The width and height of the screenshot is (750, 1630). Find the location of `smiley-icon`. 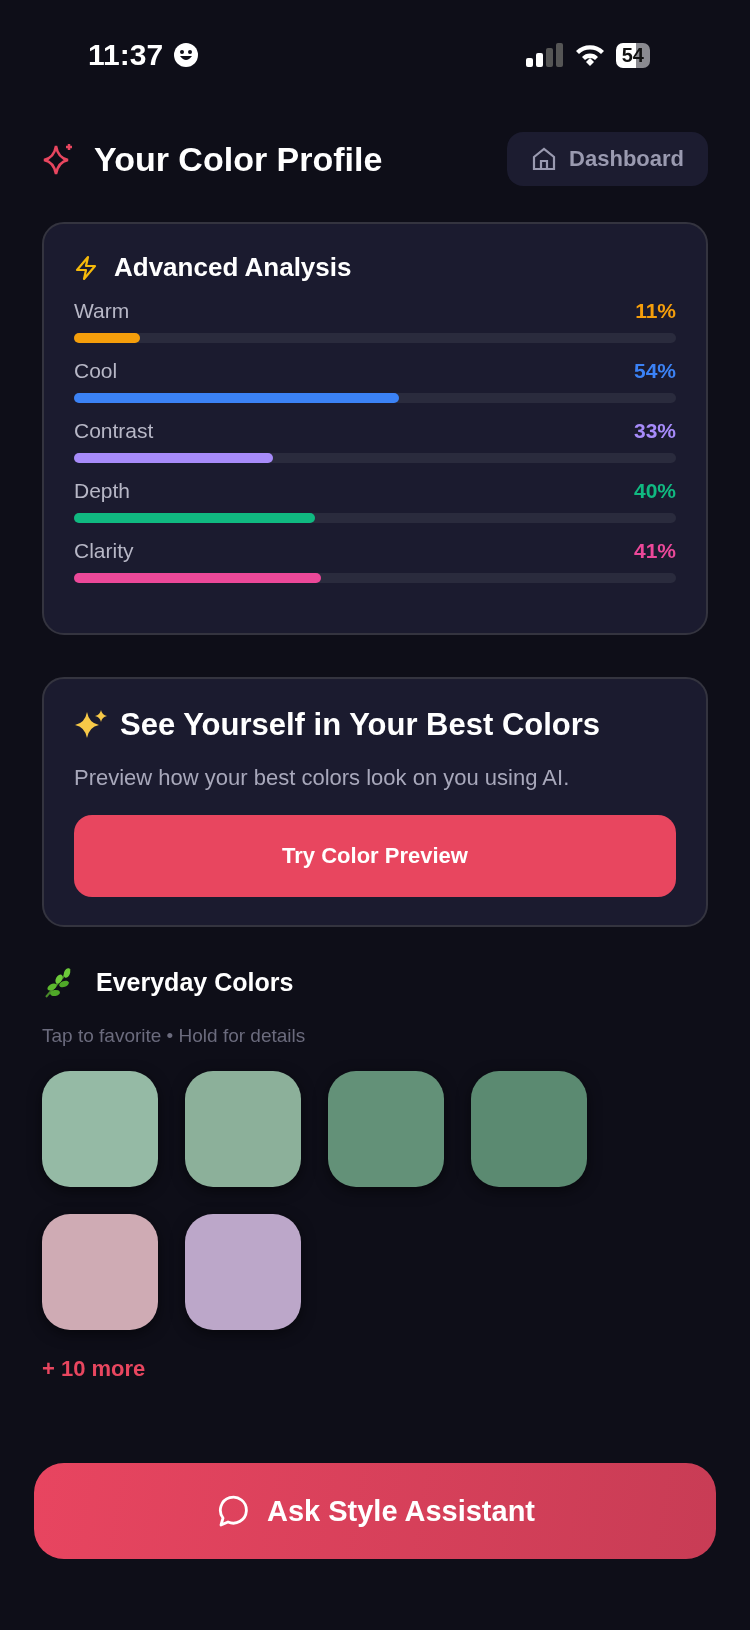

smiley-icon is located at coordinates (186, 55).